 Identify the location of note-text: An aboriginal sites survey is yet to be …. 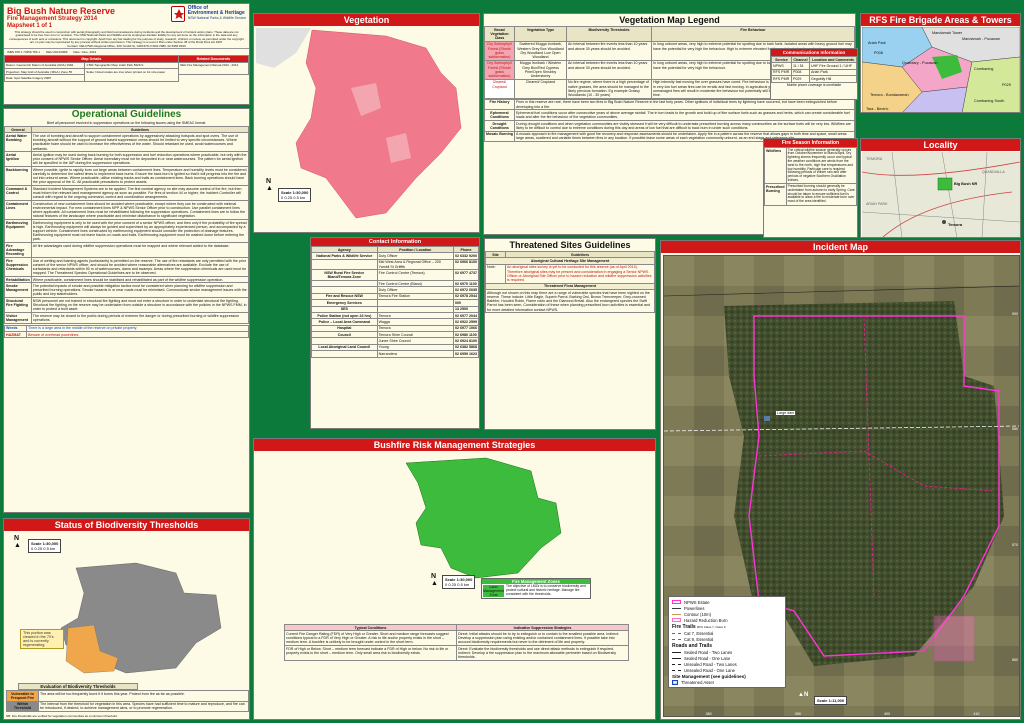
(580, 273).